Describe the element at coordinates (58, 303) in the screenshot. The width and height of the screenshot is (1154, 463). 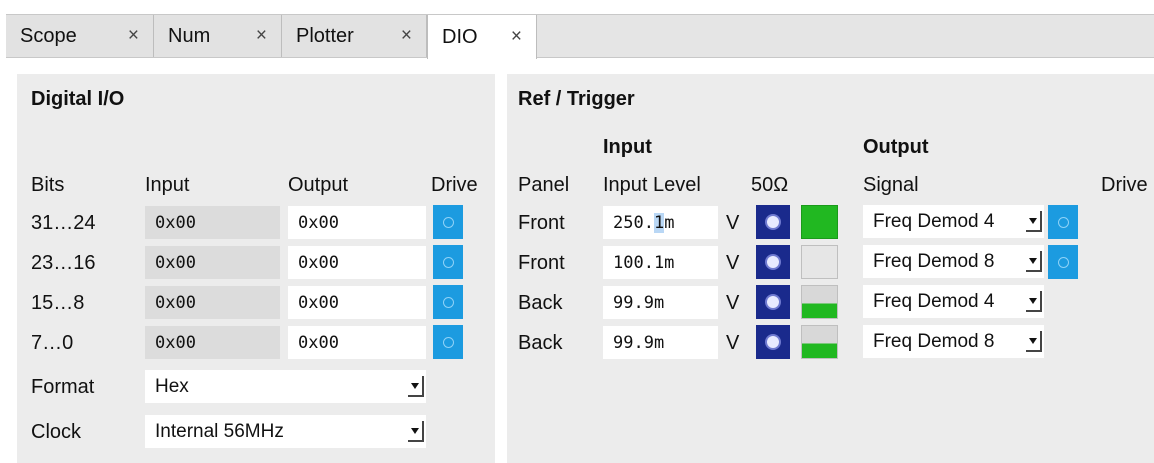
I see `bits-label: 15…8` at that location.